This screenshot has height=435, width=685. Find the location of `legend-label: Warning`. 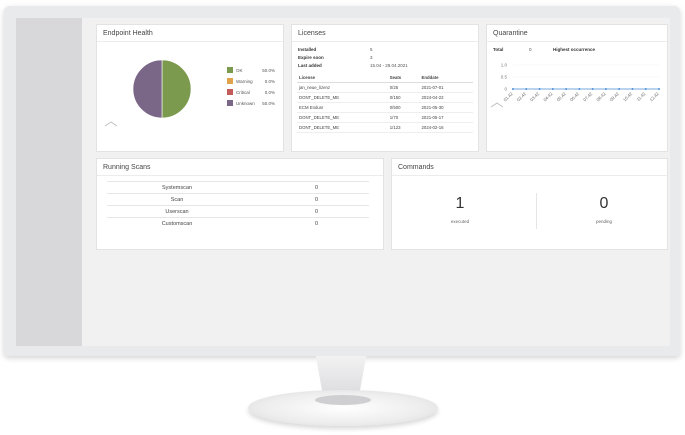

legend-label: Warning is located at coordinates (244, 81).